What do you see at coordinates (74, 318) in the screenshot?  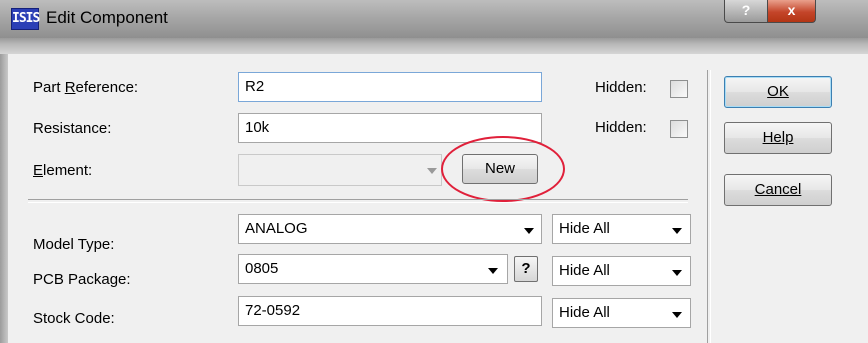 I see `stock-code-label: Stock Code:` at bounding box center [74, 318].